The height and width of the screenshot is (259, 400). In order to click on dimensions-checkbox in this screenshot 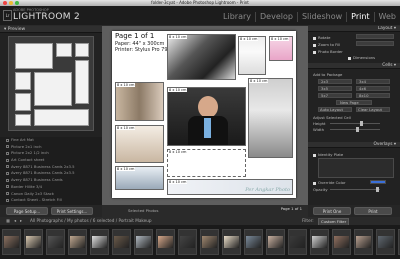, I will do `click(349, 58)`.